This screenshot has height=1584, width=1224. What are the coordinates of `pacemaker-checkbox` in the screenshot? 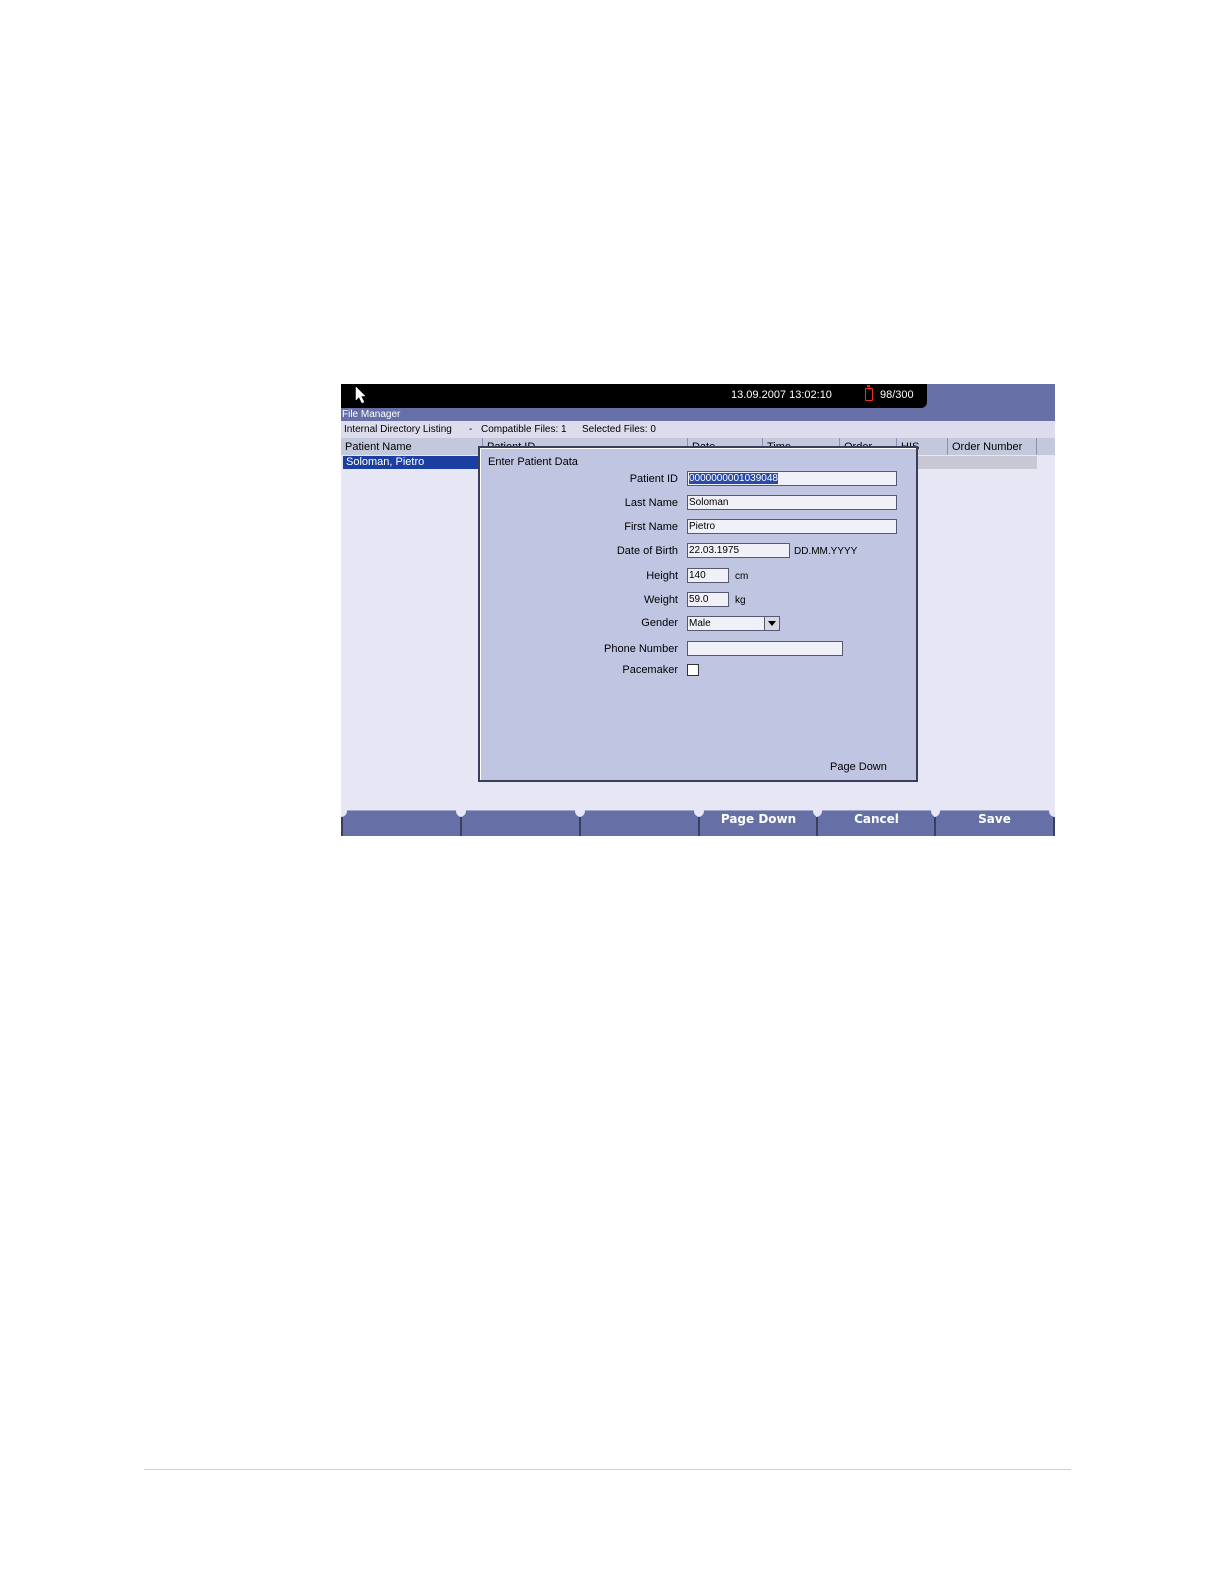 It's located at (693, 670).